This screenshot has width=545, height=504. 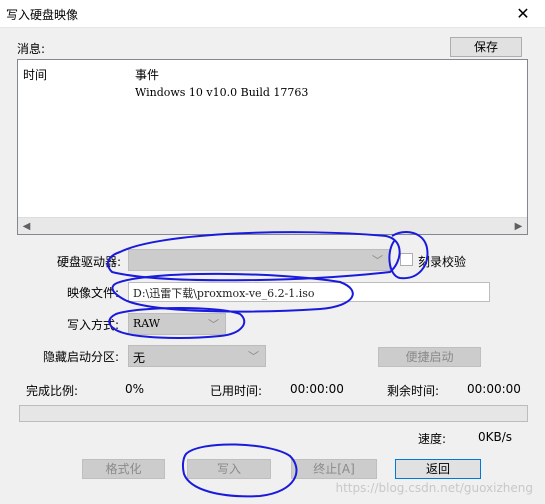 I want to click on verify-label: 刻录校验, so click(x=442, y=262).